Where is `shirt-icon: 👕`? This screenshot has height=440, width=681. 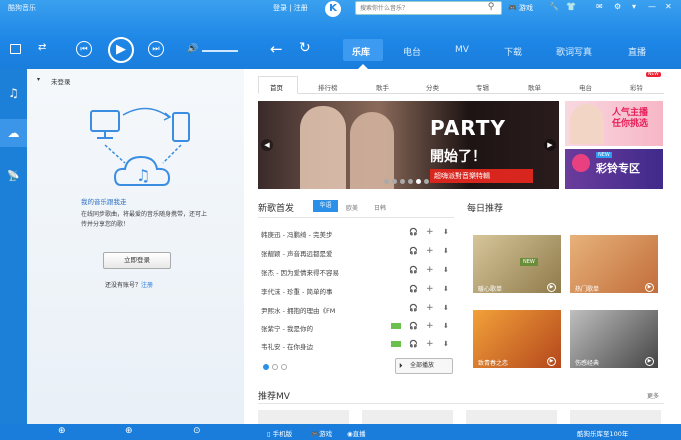 shirt-icon: 👕 is located at coordinates (571, 6).